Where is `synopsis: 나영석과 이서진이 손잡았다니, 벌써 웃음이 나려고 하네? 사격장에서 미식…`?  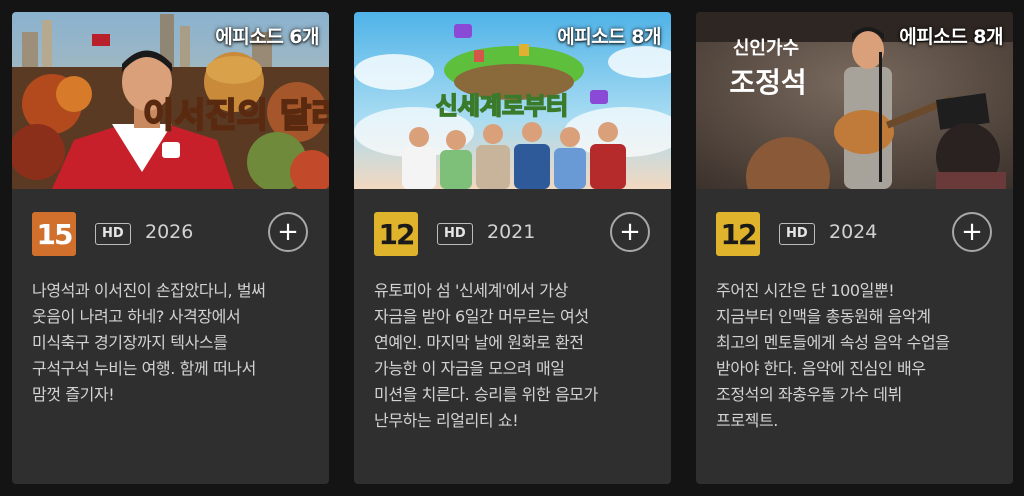 synopsis: 나영석과 이서진이 손잡았다니, 벌써 웃음이 나려고 하네? 사격장에서 미식… is located at coordinates (149, 342).